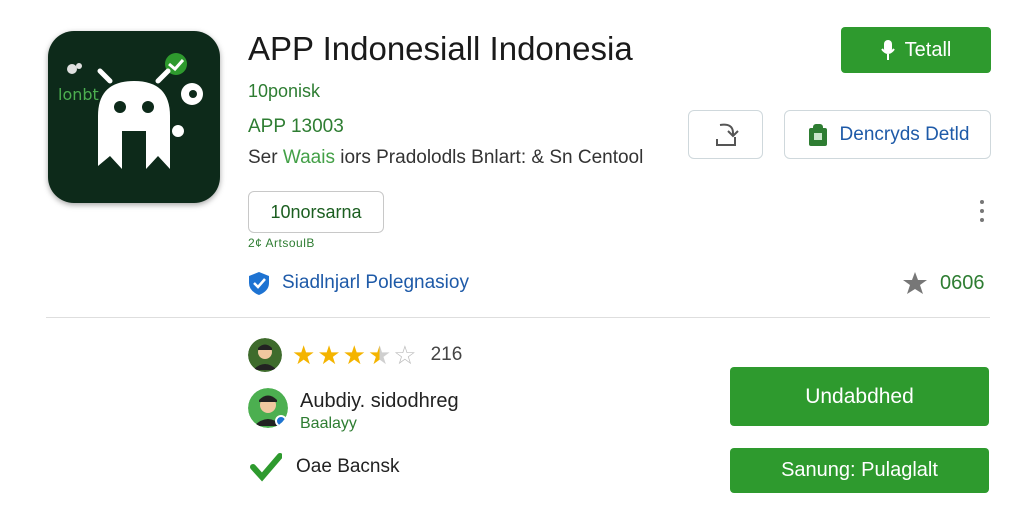 Image resolution: width=1024 pixels, height=512 pixels. I want to click on update-button: Undabdhed, so click(859, 396).